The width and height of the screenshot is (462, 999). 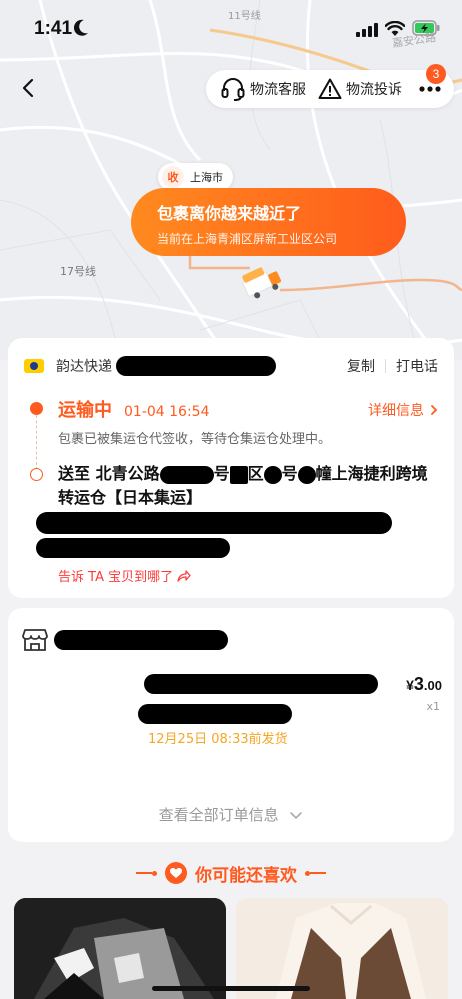 I want to click on back-button, so click(x=28, y=88).